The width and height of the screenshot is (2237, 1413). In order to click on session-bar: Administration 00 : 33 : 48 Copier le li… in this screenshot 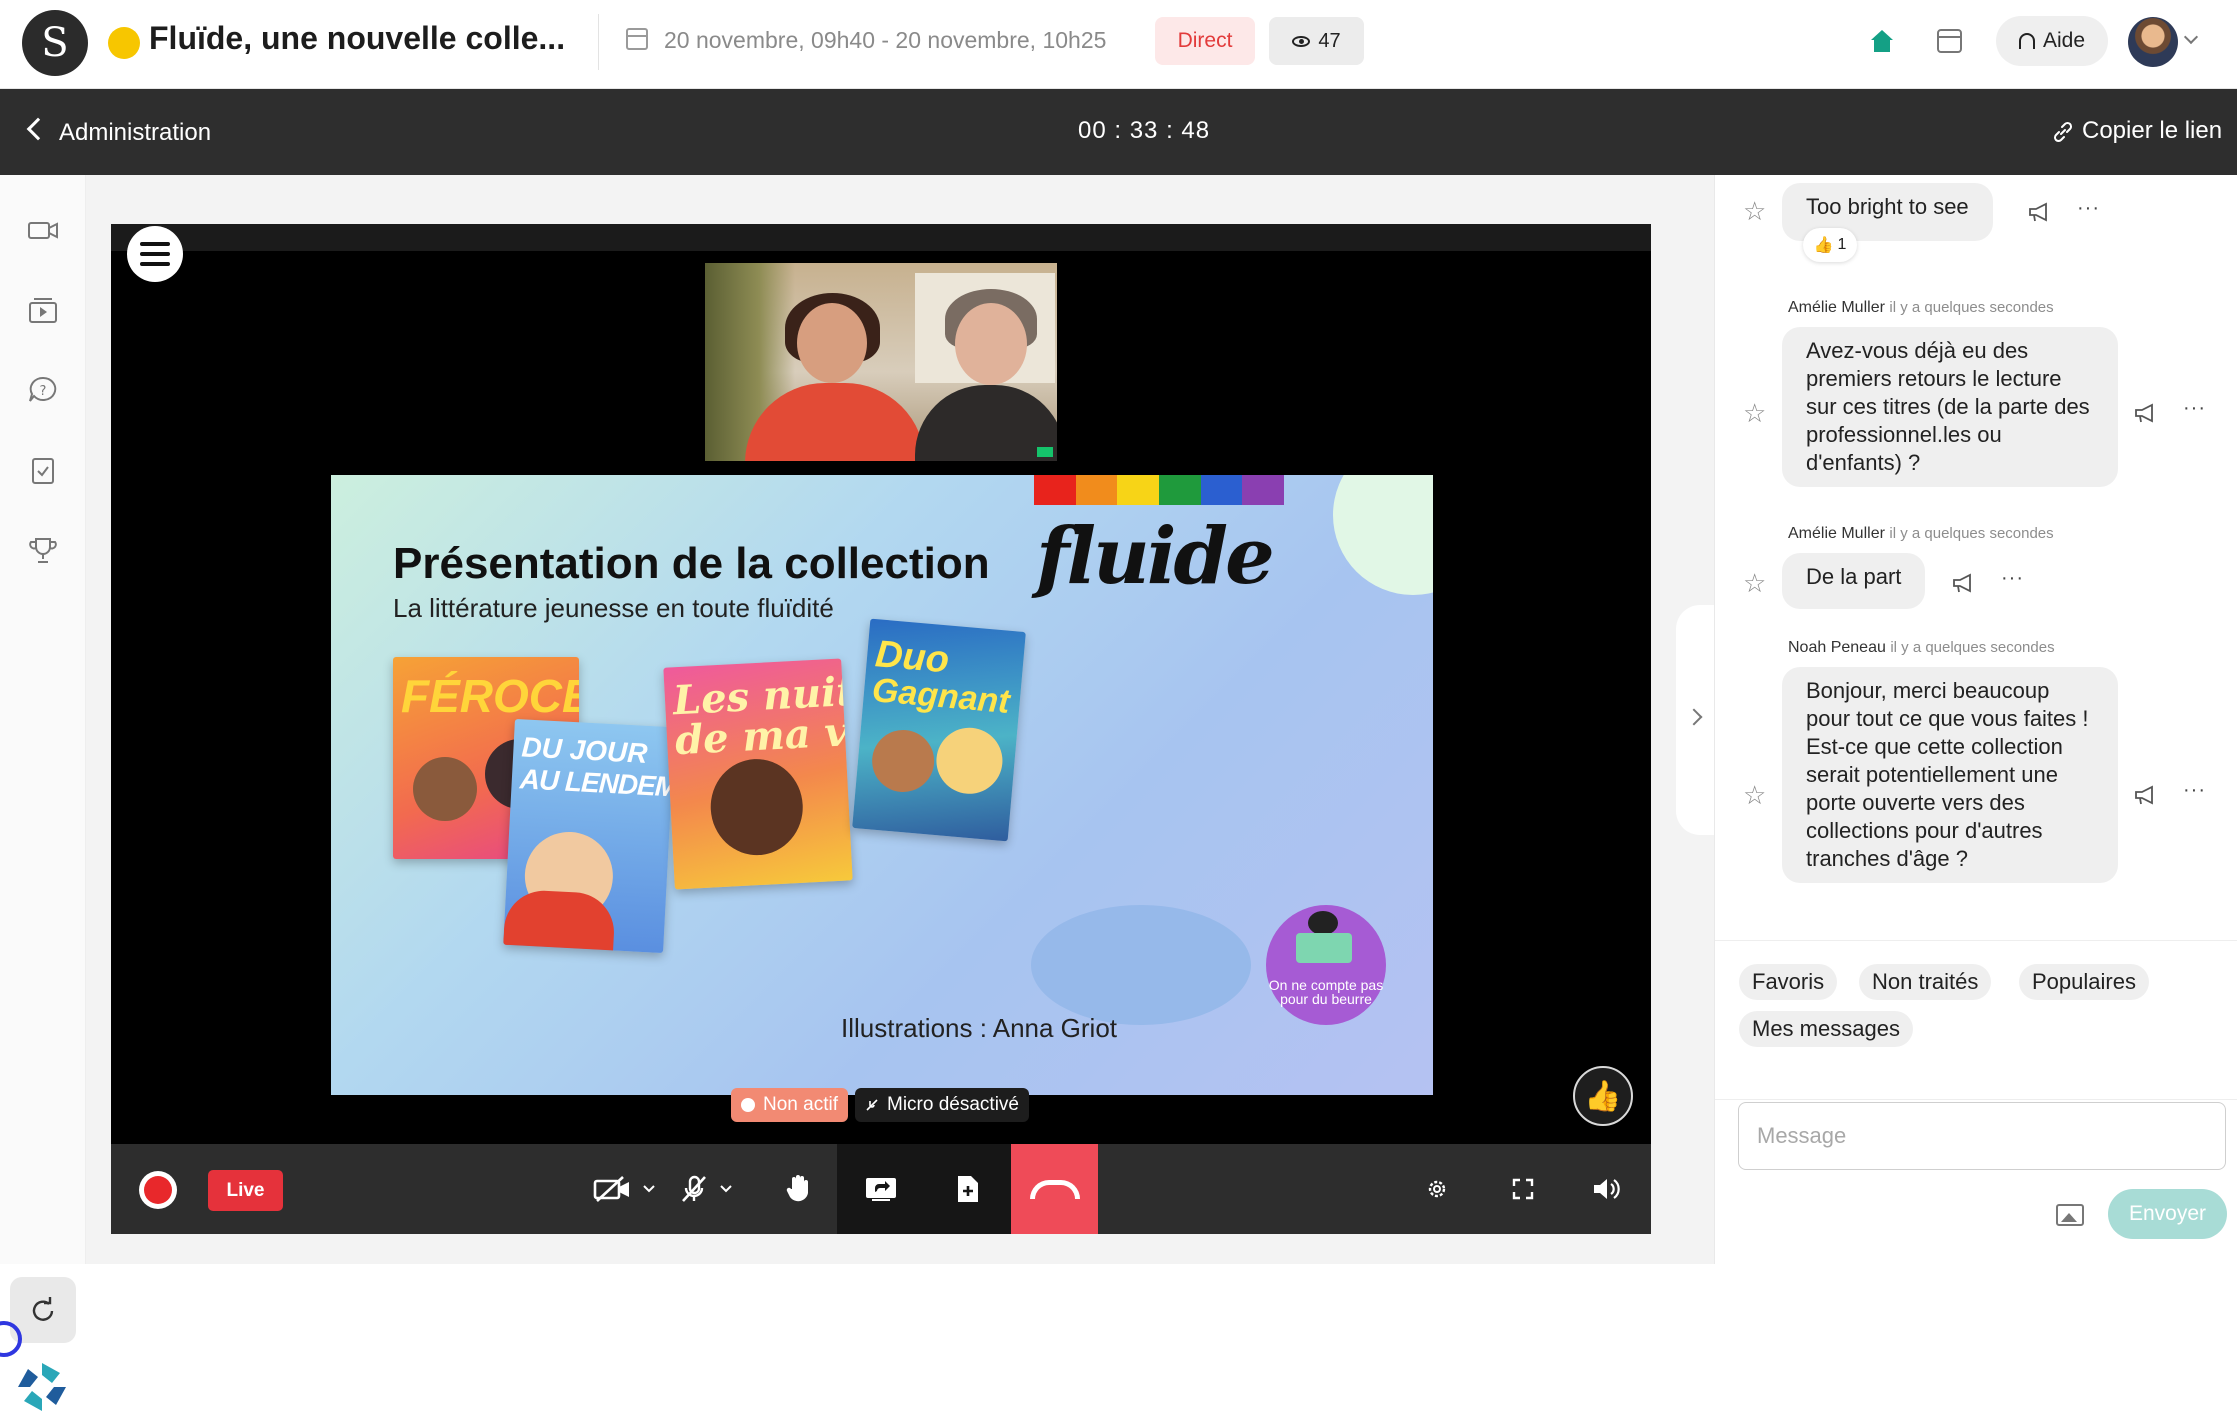, I will do `click(1118, 132)`.